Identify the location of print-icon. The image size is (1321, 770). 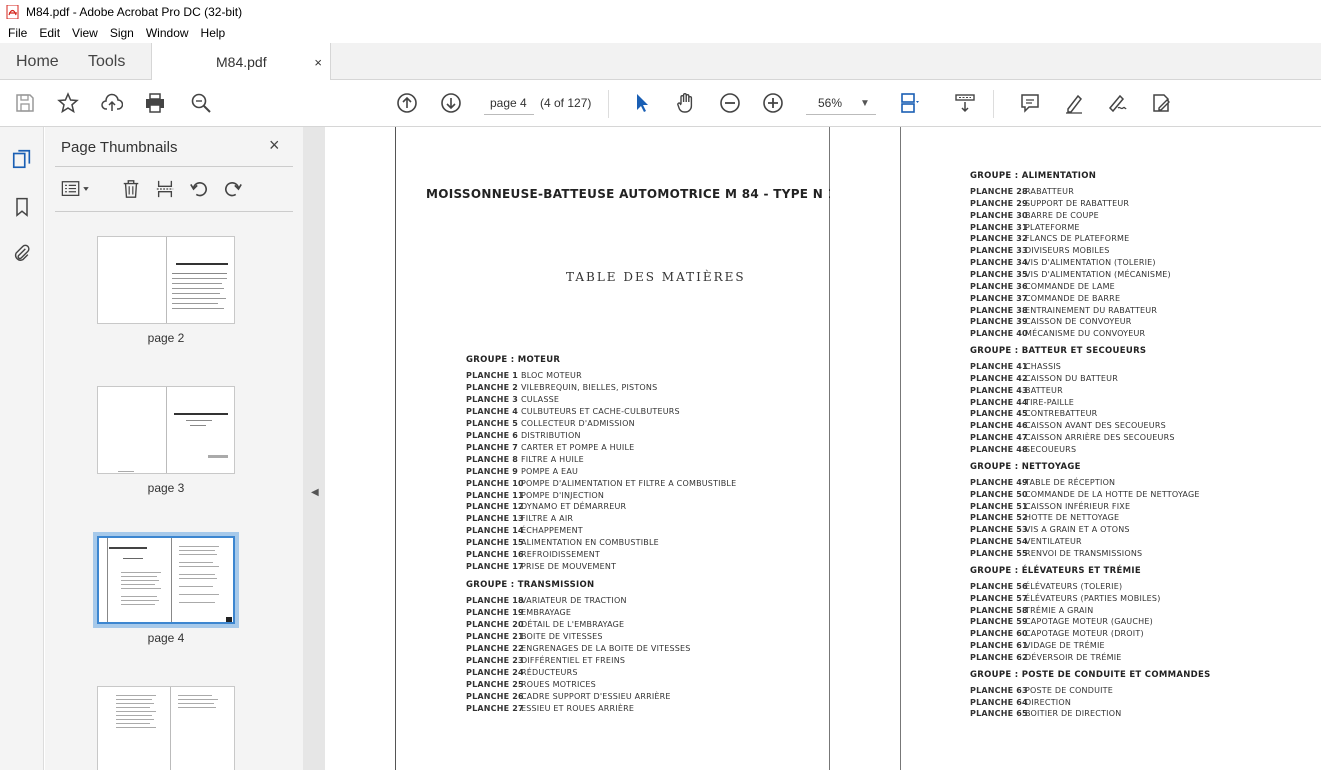
(155, 103).